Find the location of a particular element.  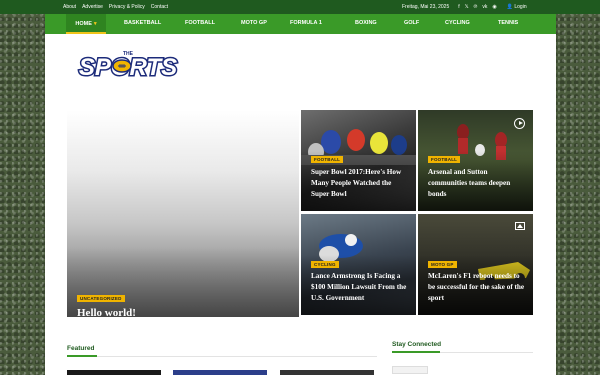

section-title-stay-connected: Stay Connected is located at coordinates (417, 344).